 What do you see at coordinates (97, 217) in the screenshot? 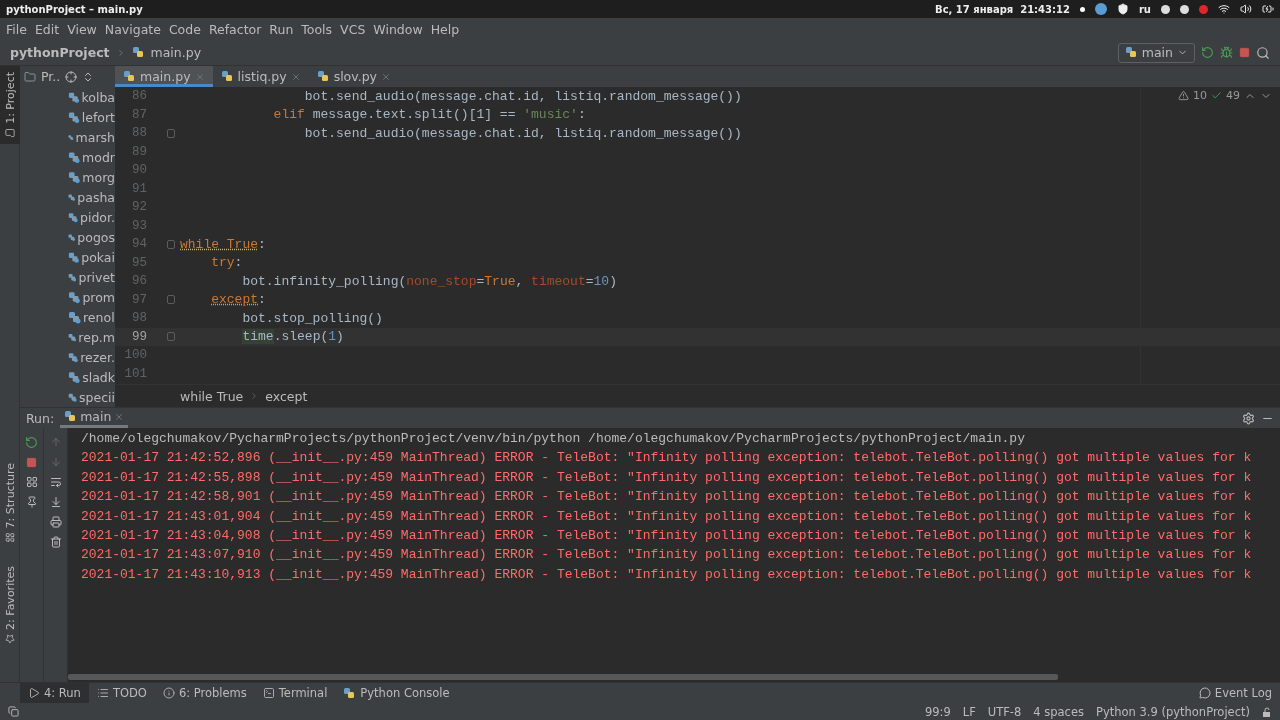
I see `project-file: pidor.` at bounding box center [97, 217].